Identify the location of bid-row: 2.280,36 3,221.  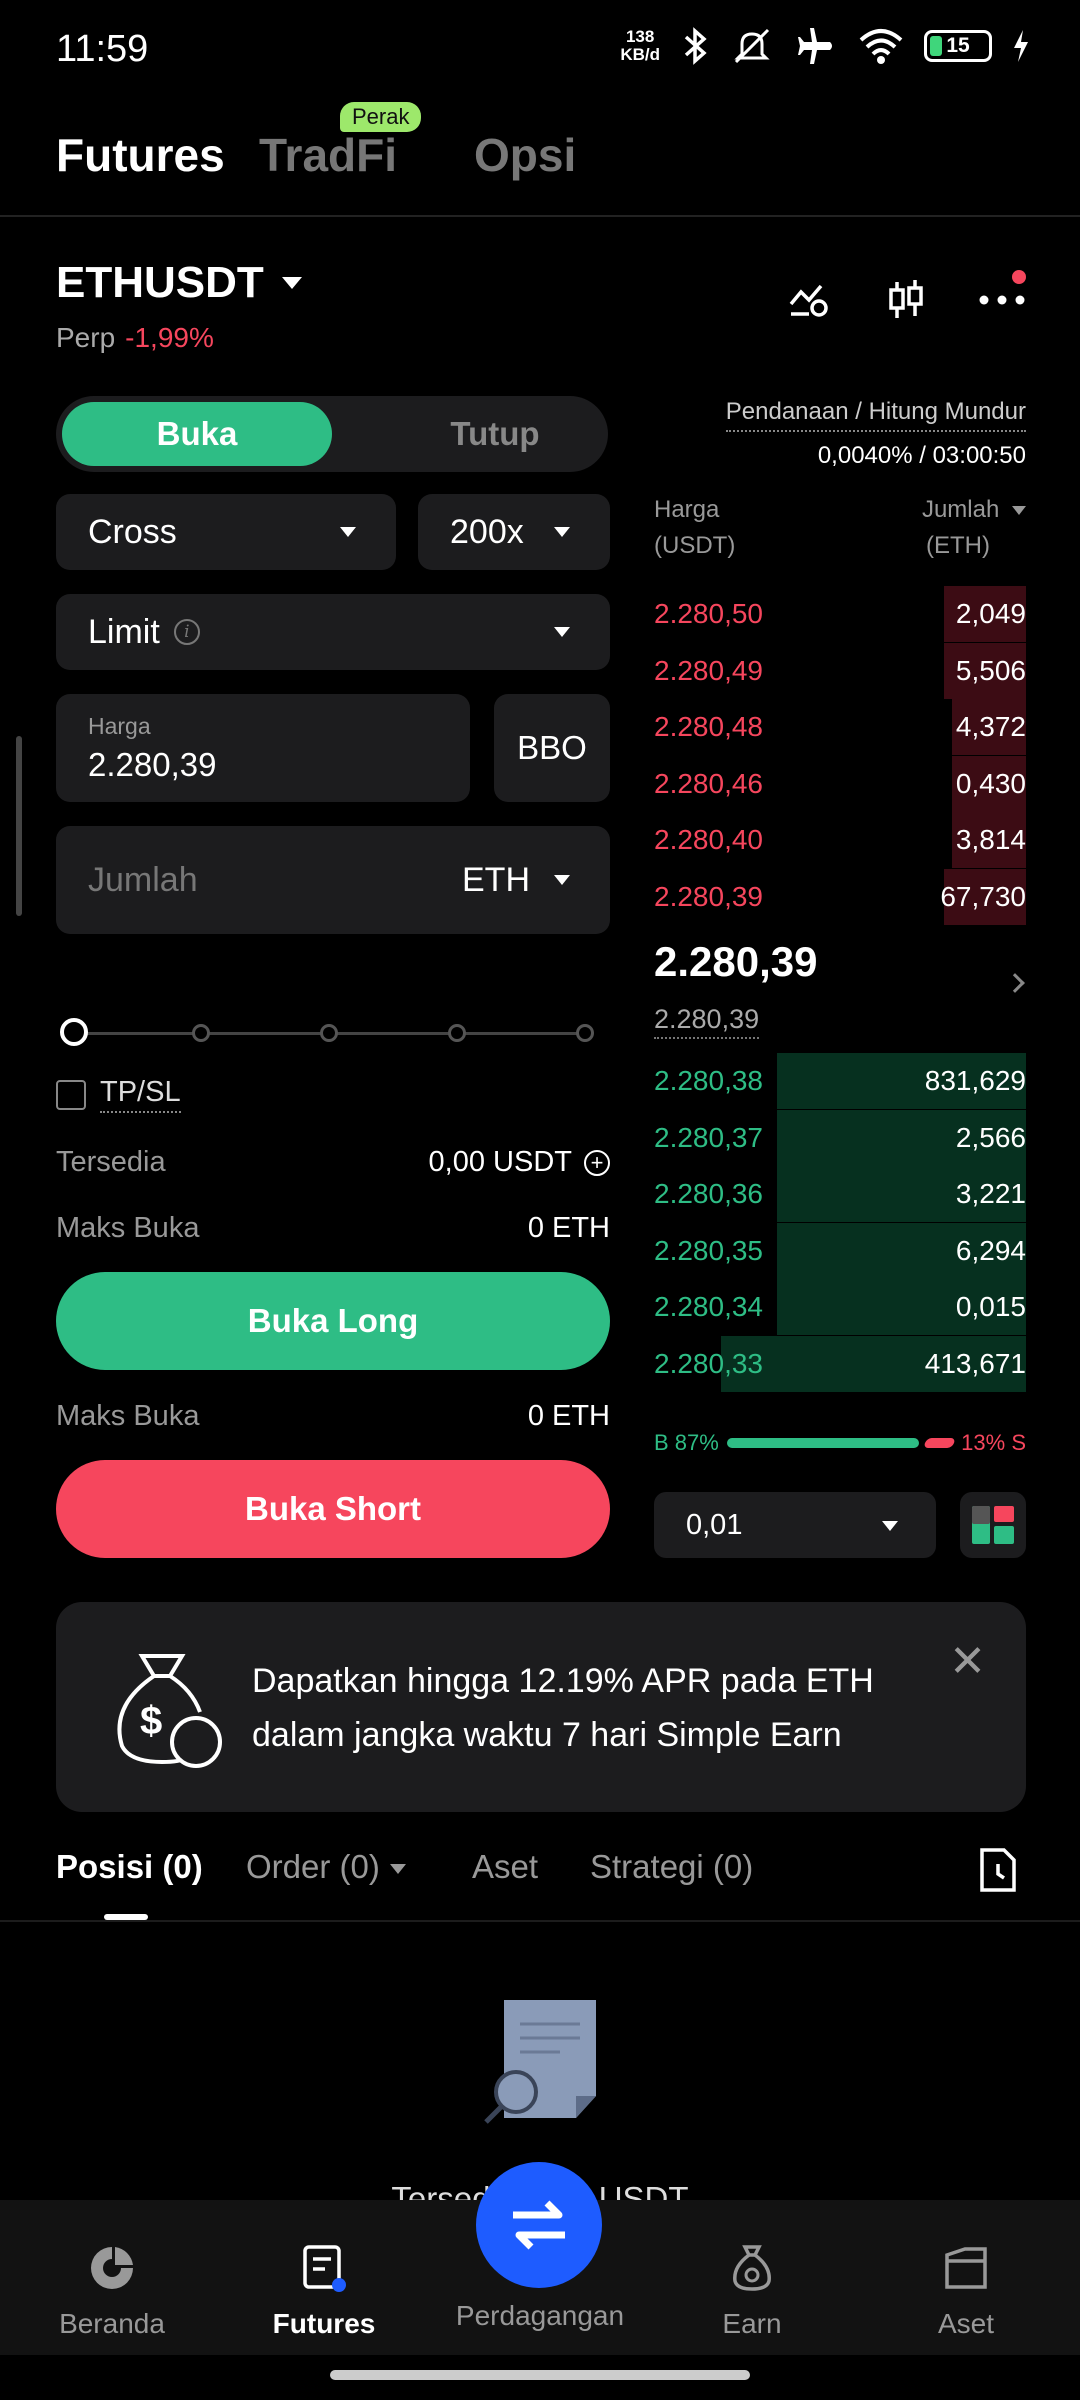
(840, 1194).